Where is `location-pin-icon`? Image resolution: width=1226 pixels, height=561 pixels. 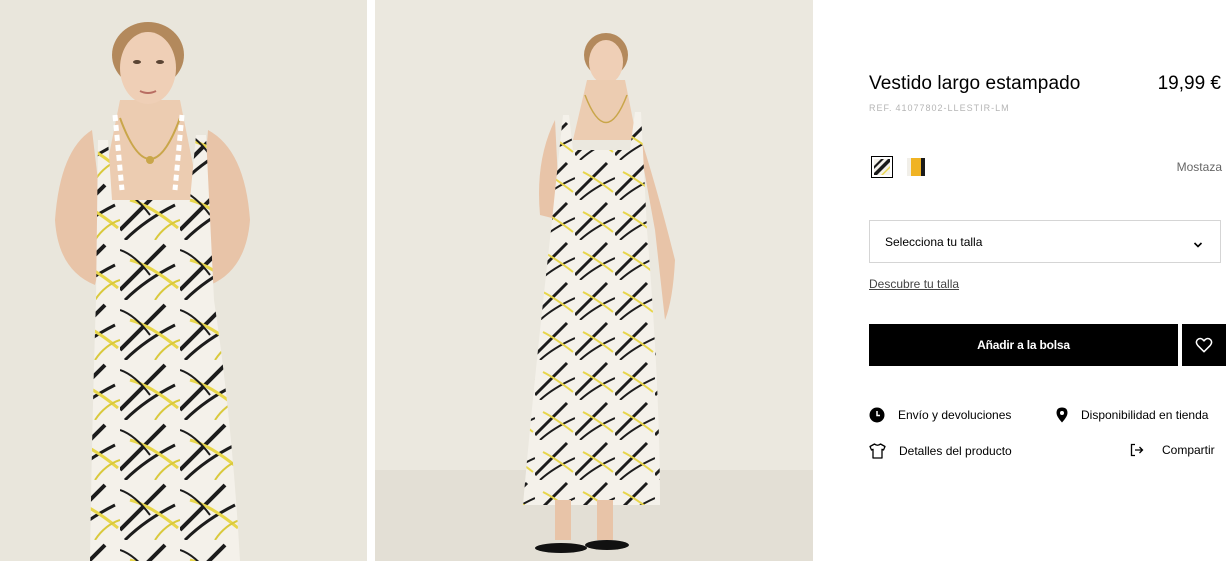 location-pin-icon is located at coordinates (1062, 415).